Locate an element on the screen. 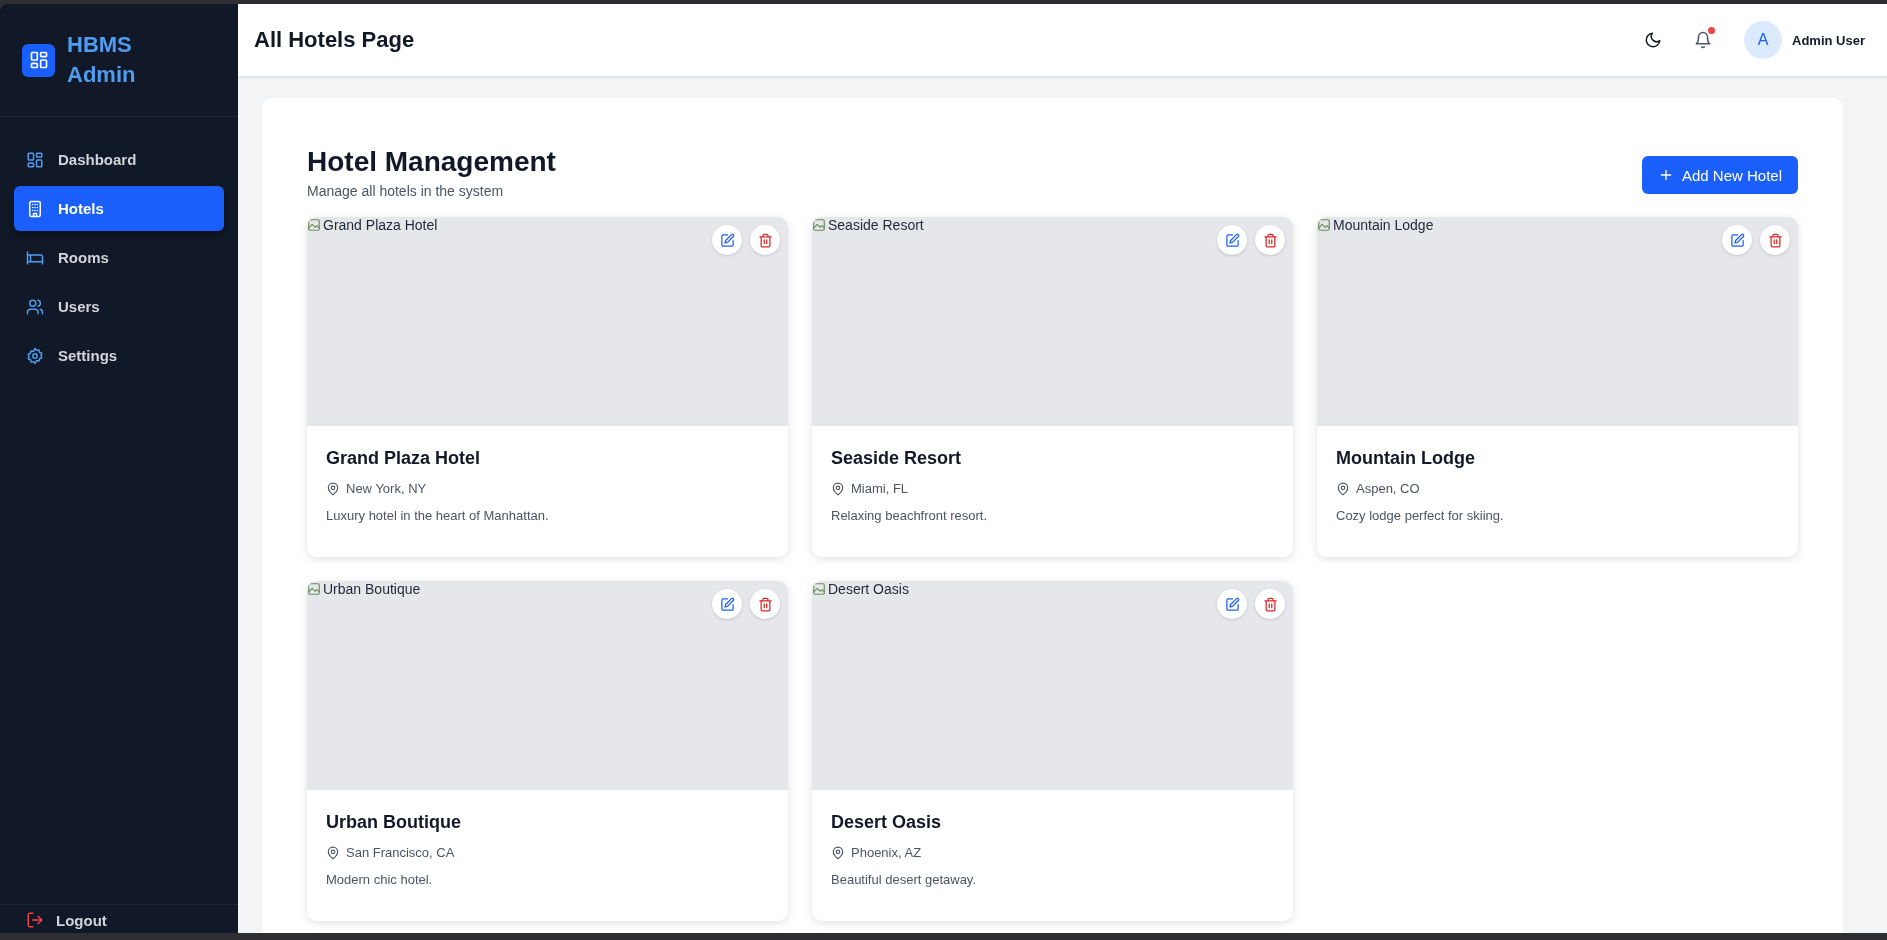  logout-icon is located at coordinates (35, 920).